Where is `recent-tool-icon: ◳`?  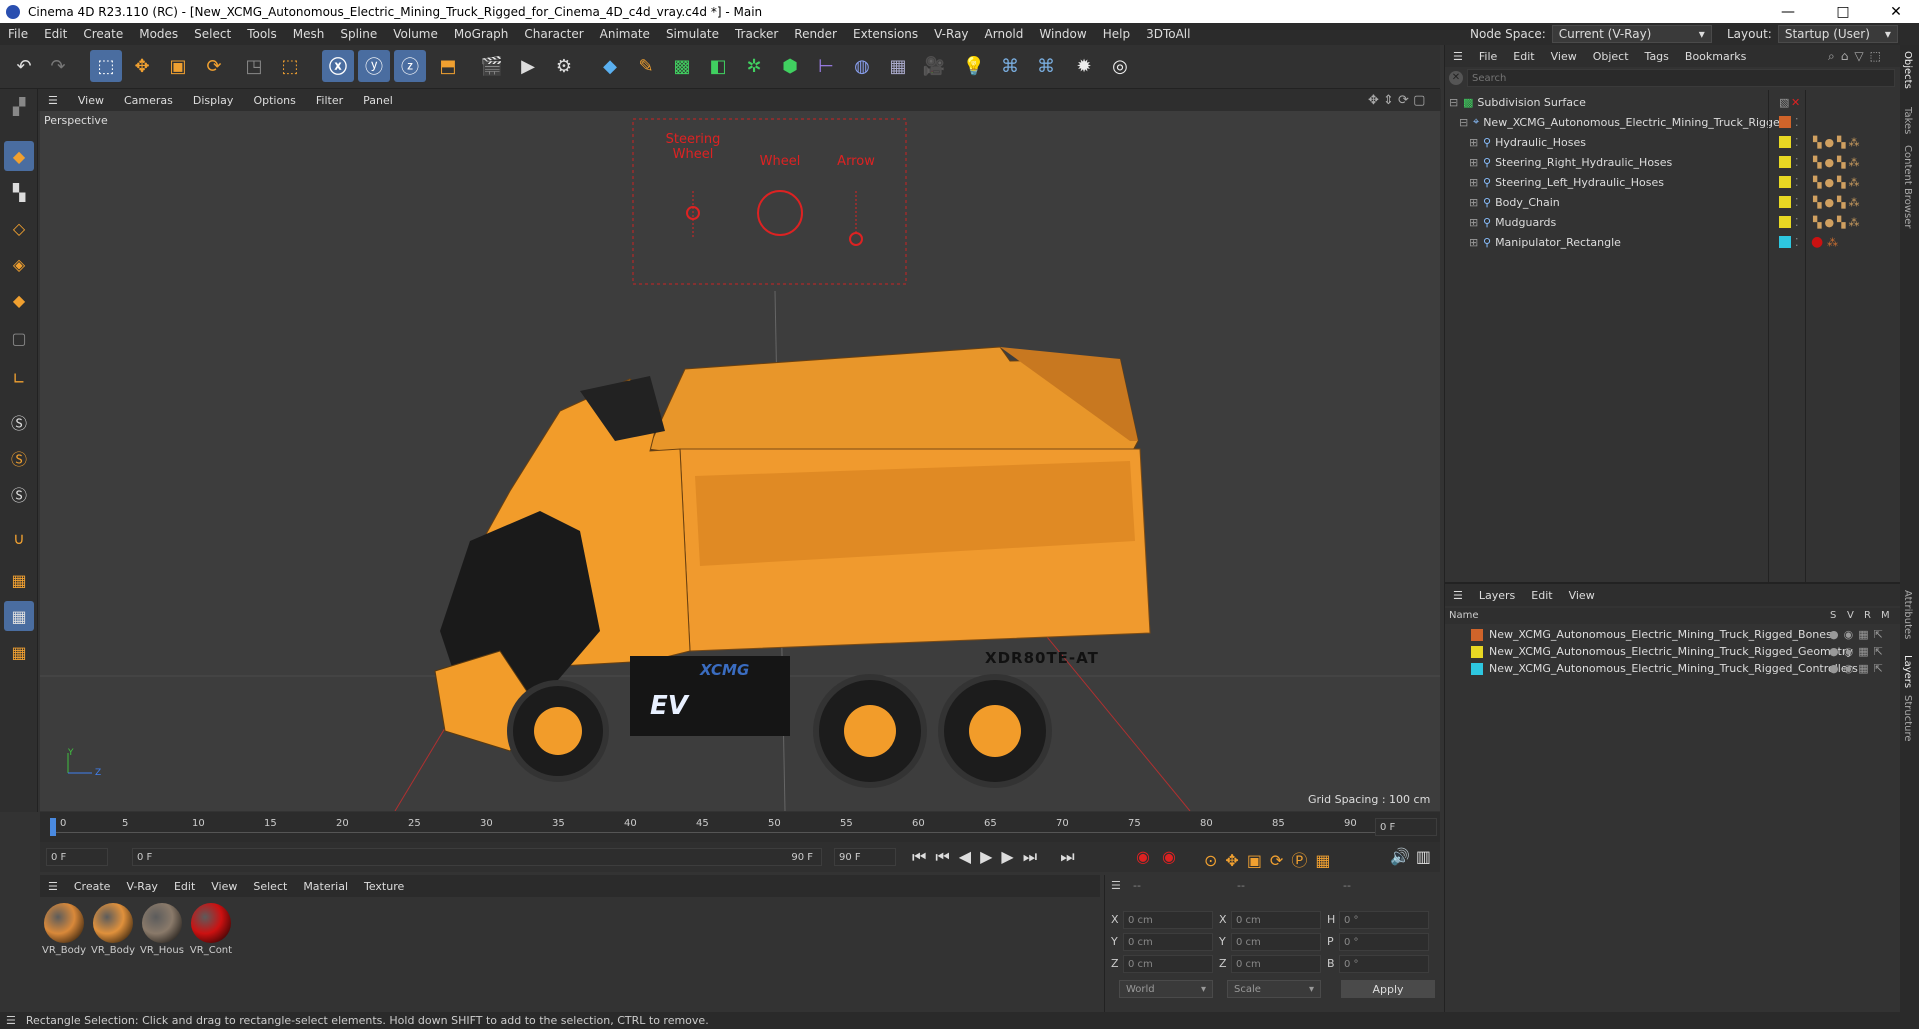 recent-tool-icon: ◳ is located at coordinates (254, 66).